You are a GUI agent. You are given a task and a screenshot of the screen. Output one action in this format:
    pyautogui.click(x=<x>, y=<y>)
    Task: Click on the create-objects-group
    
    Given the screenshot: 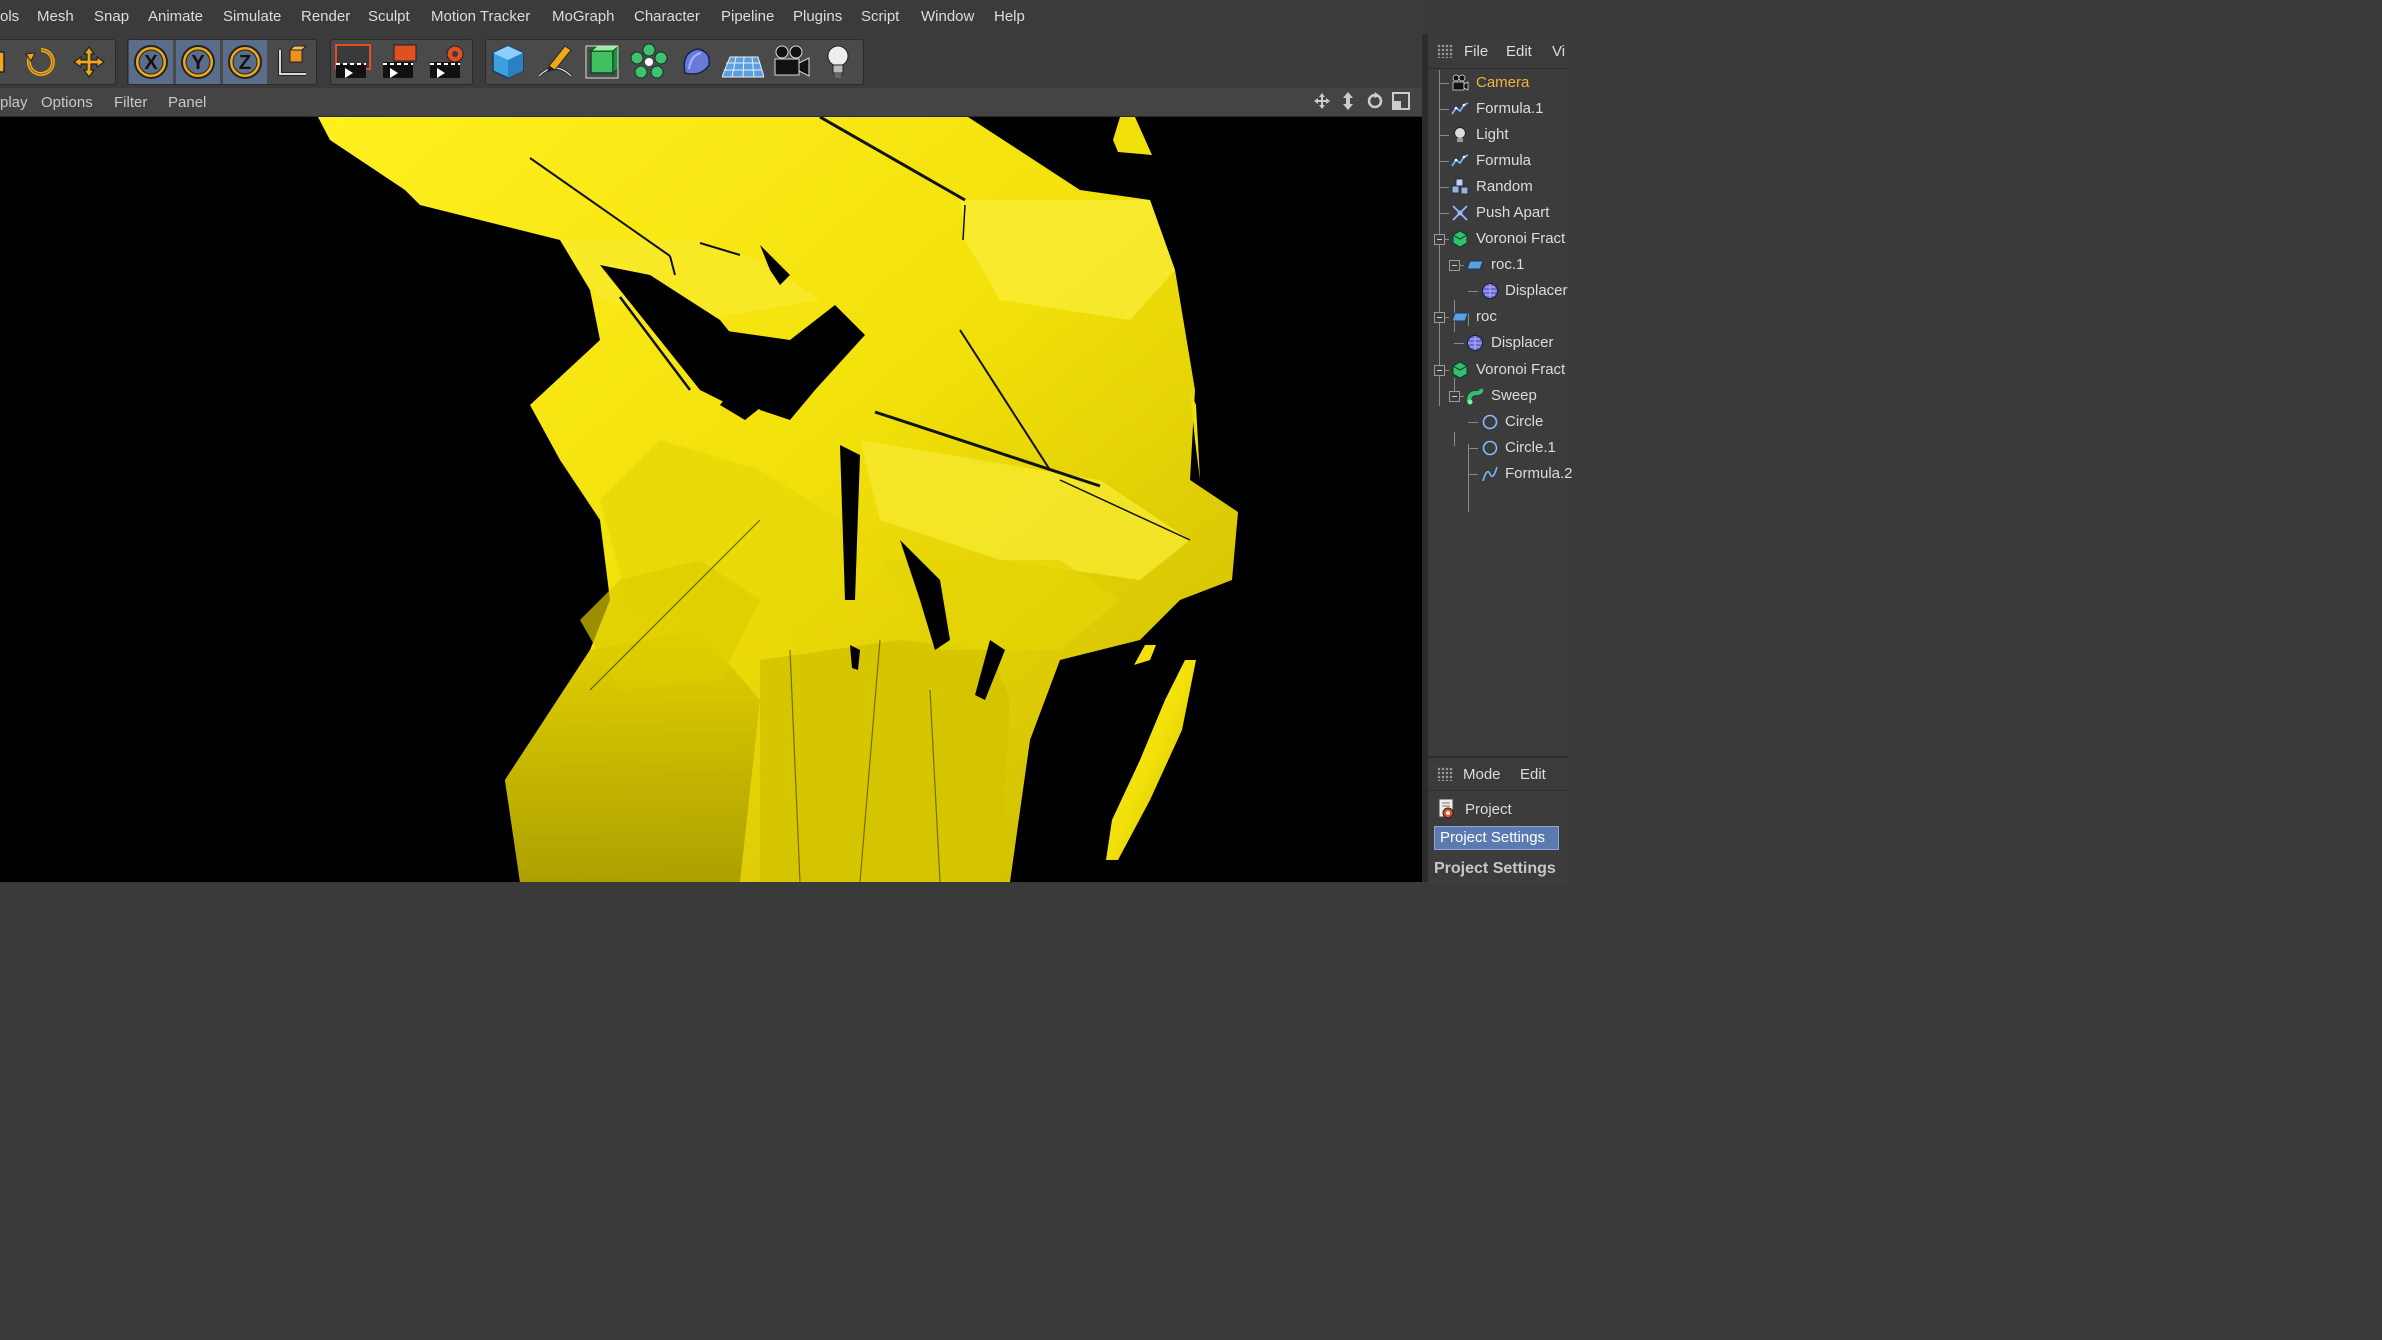 What is the action you would take?
    pyautogui.click(x=674, y=62)
    